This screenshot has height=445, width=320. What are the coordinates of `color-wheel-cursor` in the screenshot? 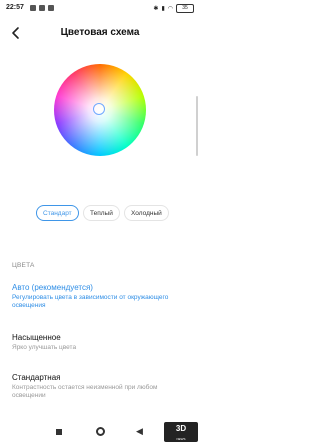 It's located at (99, 109).